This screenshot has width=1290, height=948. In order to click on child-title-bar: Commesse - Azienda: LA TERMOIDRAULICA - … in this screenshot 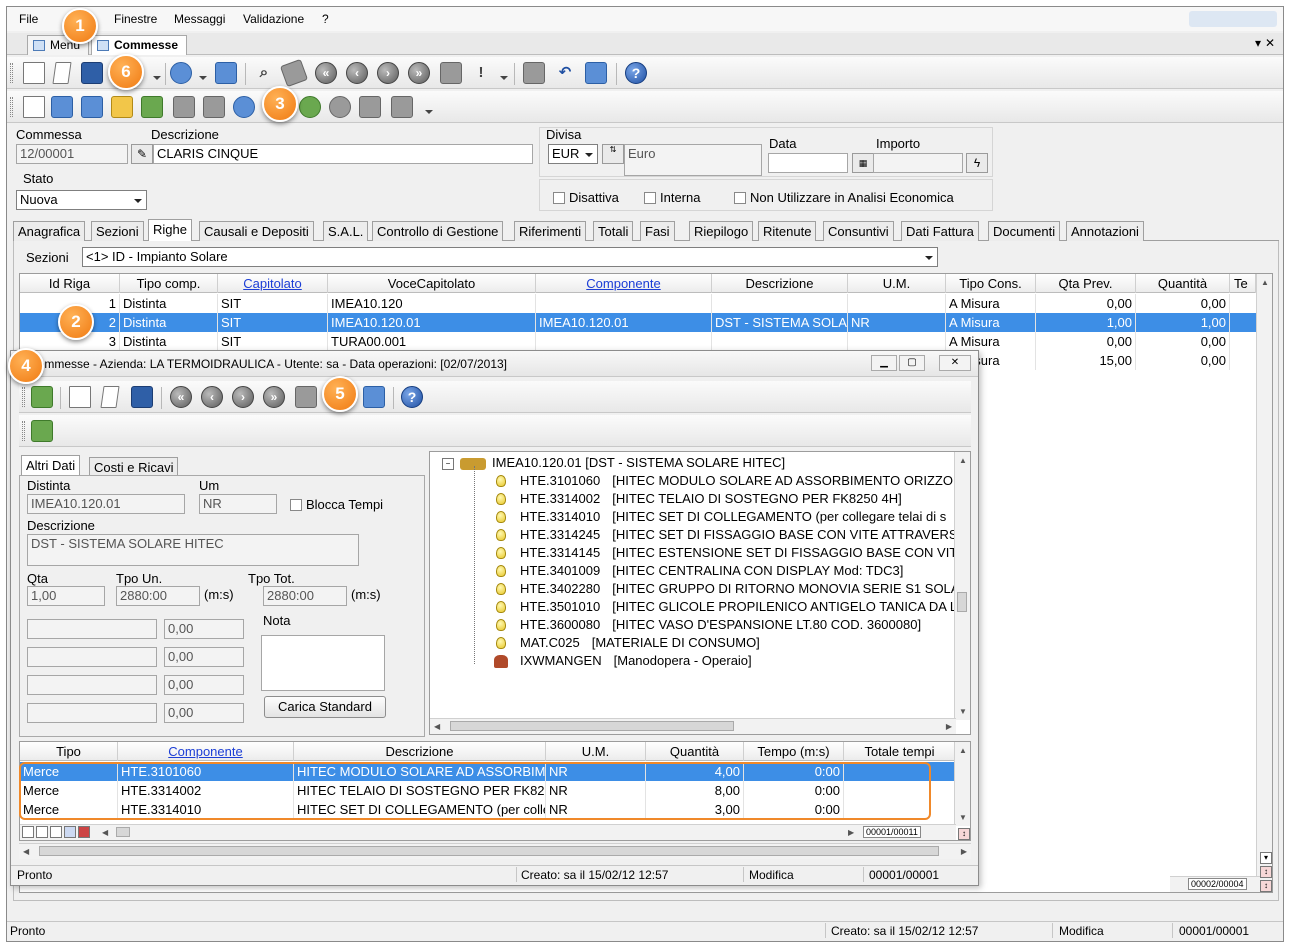, I will do `click(494, 364)`.